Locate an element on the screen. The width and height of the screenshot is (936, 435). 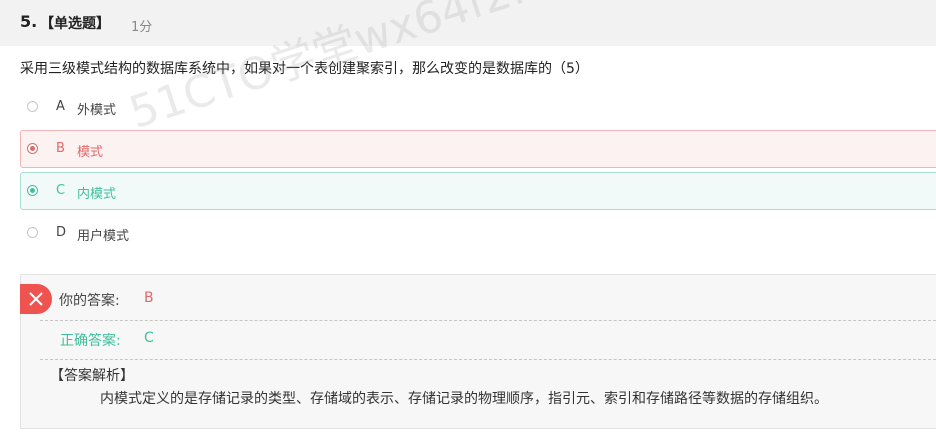
close-icon is located at coordinates (36, 299).